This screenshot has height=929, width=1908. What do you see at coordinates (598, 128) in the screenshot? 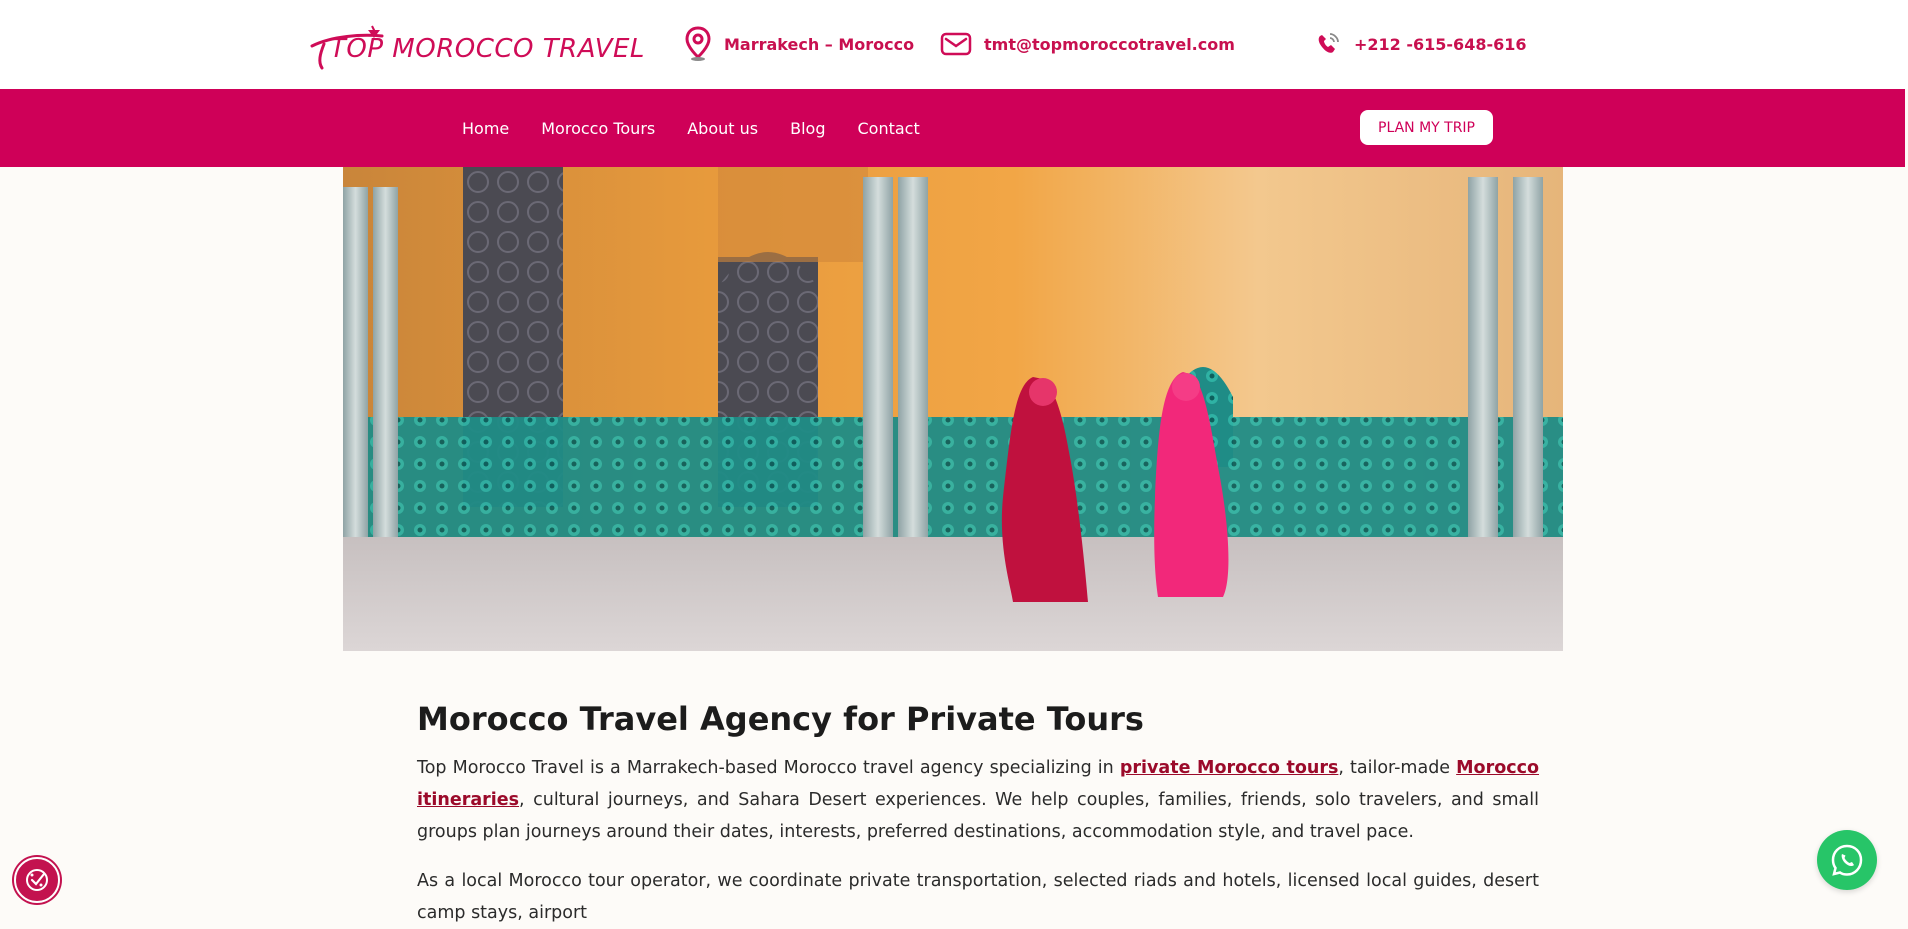
I see `nav-item-morocco-tours: Morocco Tours` at bounding box center [598, 128].